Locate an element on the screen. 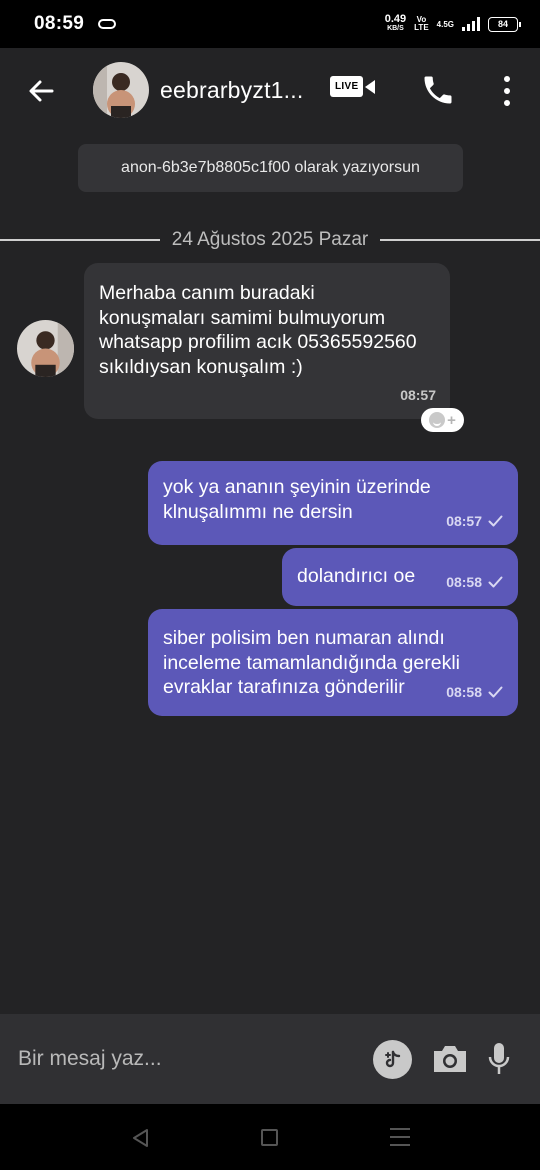  live-video-icon is located at coordinates (370, 86).